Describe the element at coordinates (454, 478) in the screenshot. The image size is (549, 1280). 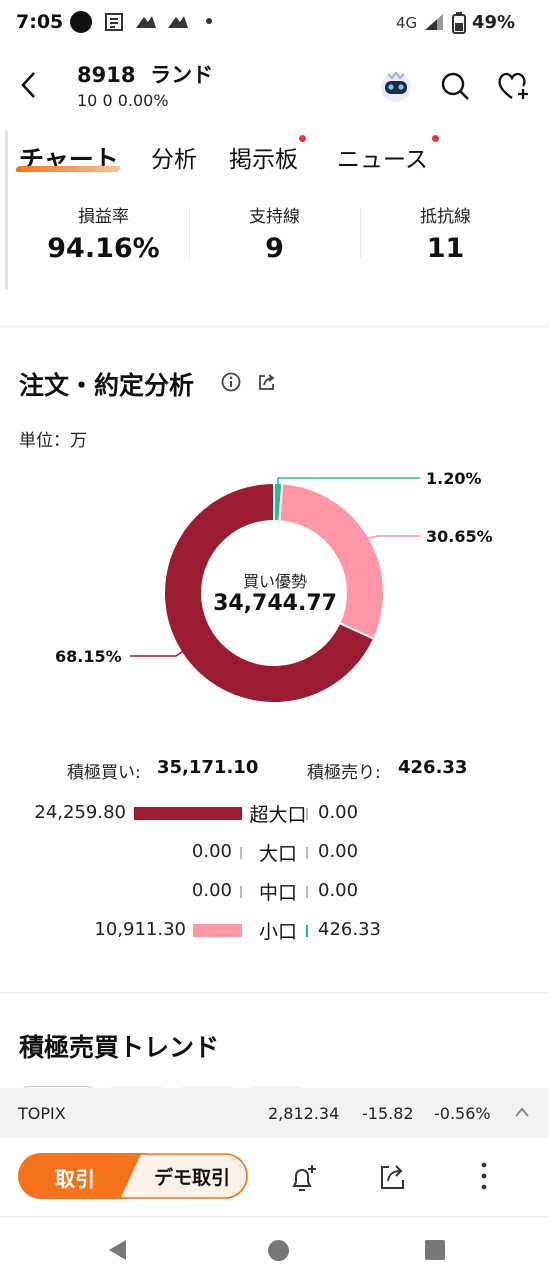
I see `donut-slice-label: 1.20%` at that location.